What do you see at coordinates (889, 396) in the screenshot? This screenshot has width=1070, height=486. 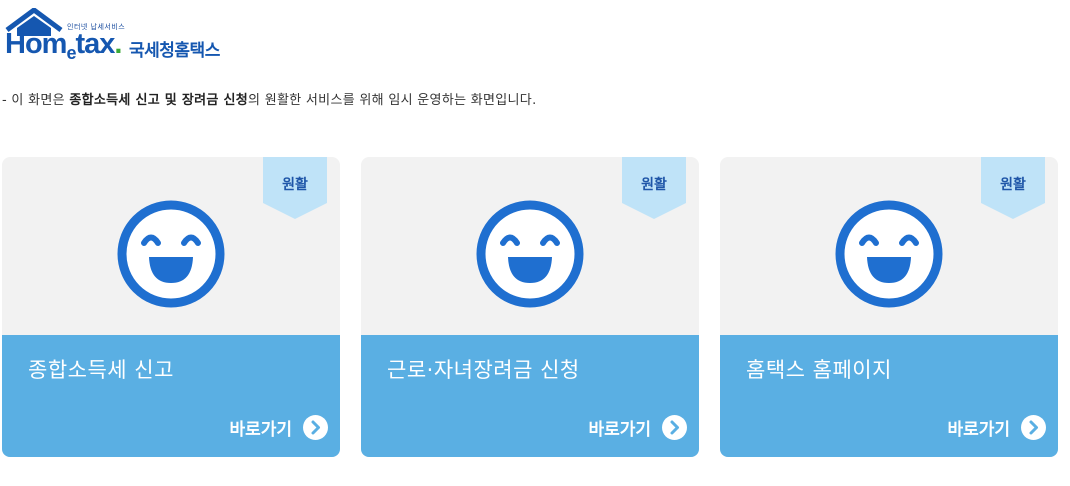 I see `card-footer: 홈택스 홈페이지 바로가기` at bounding box center [889, 396].